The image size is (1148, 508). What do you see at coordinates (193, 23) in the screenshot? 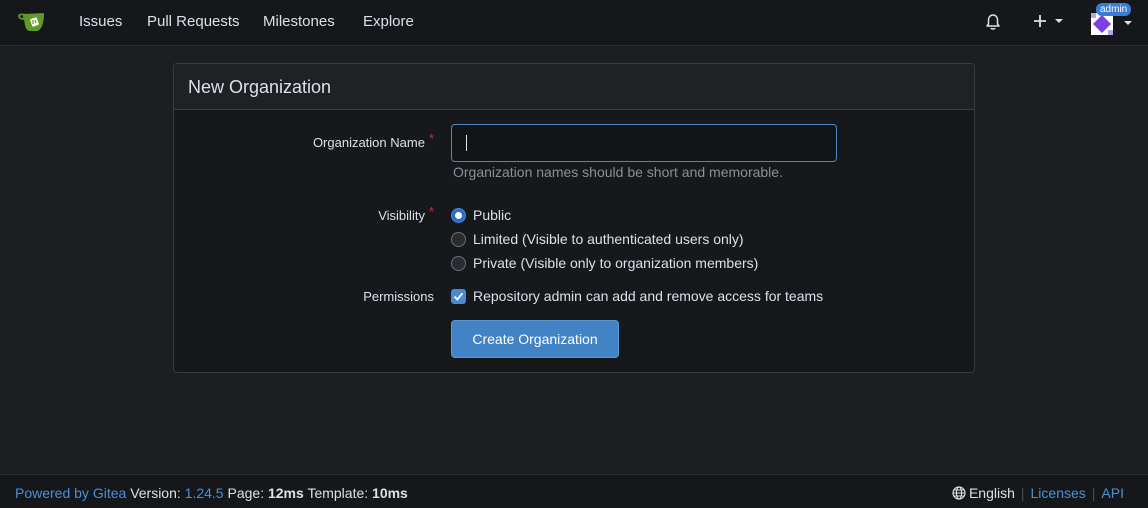
I see `nav-pull-requests: Pull Requests` at bounding box center [193, 23].